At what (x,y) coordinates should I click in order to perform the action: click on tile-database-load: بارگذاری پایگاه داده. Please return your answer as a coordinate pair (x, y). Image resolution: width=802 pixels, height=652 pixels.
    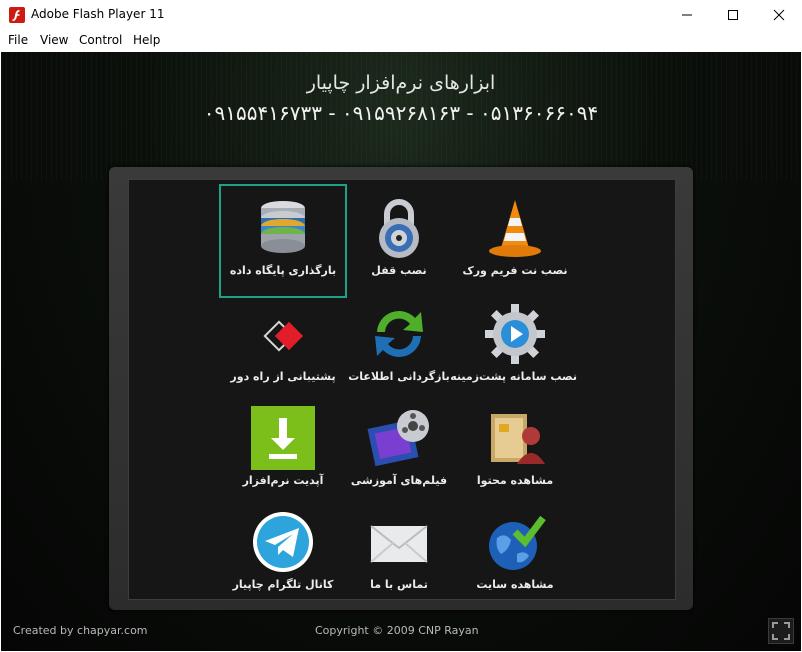
    Looking at the image, I should click on (283, 241).